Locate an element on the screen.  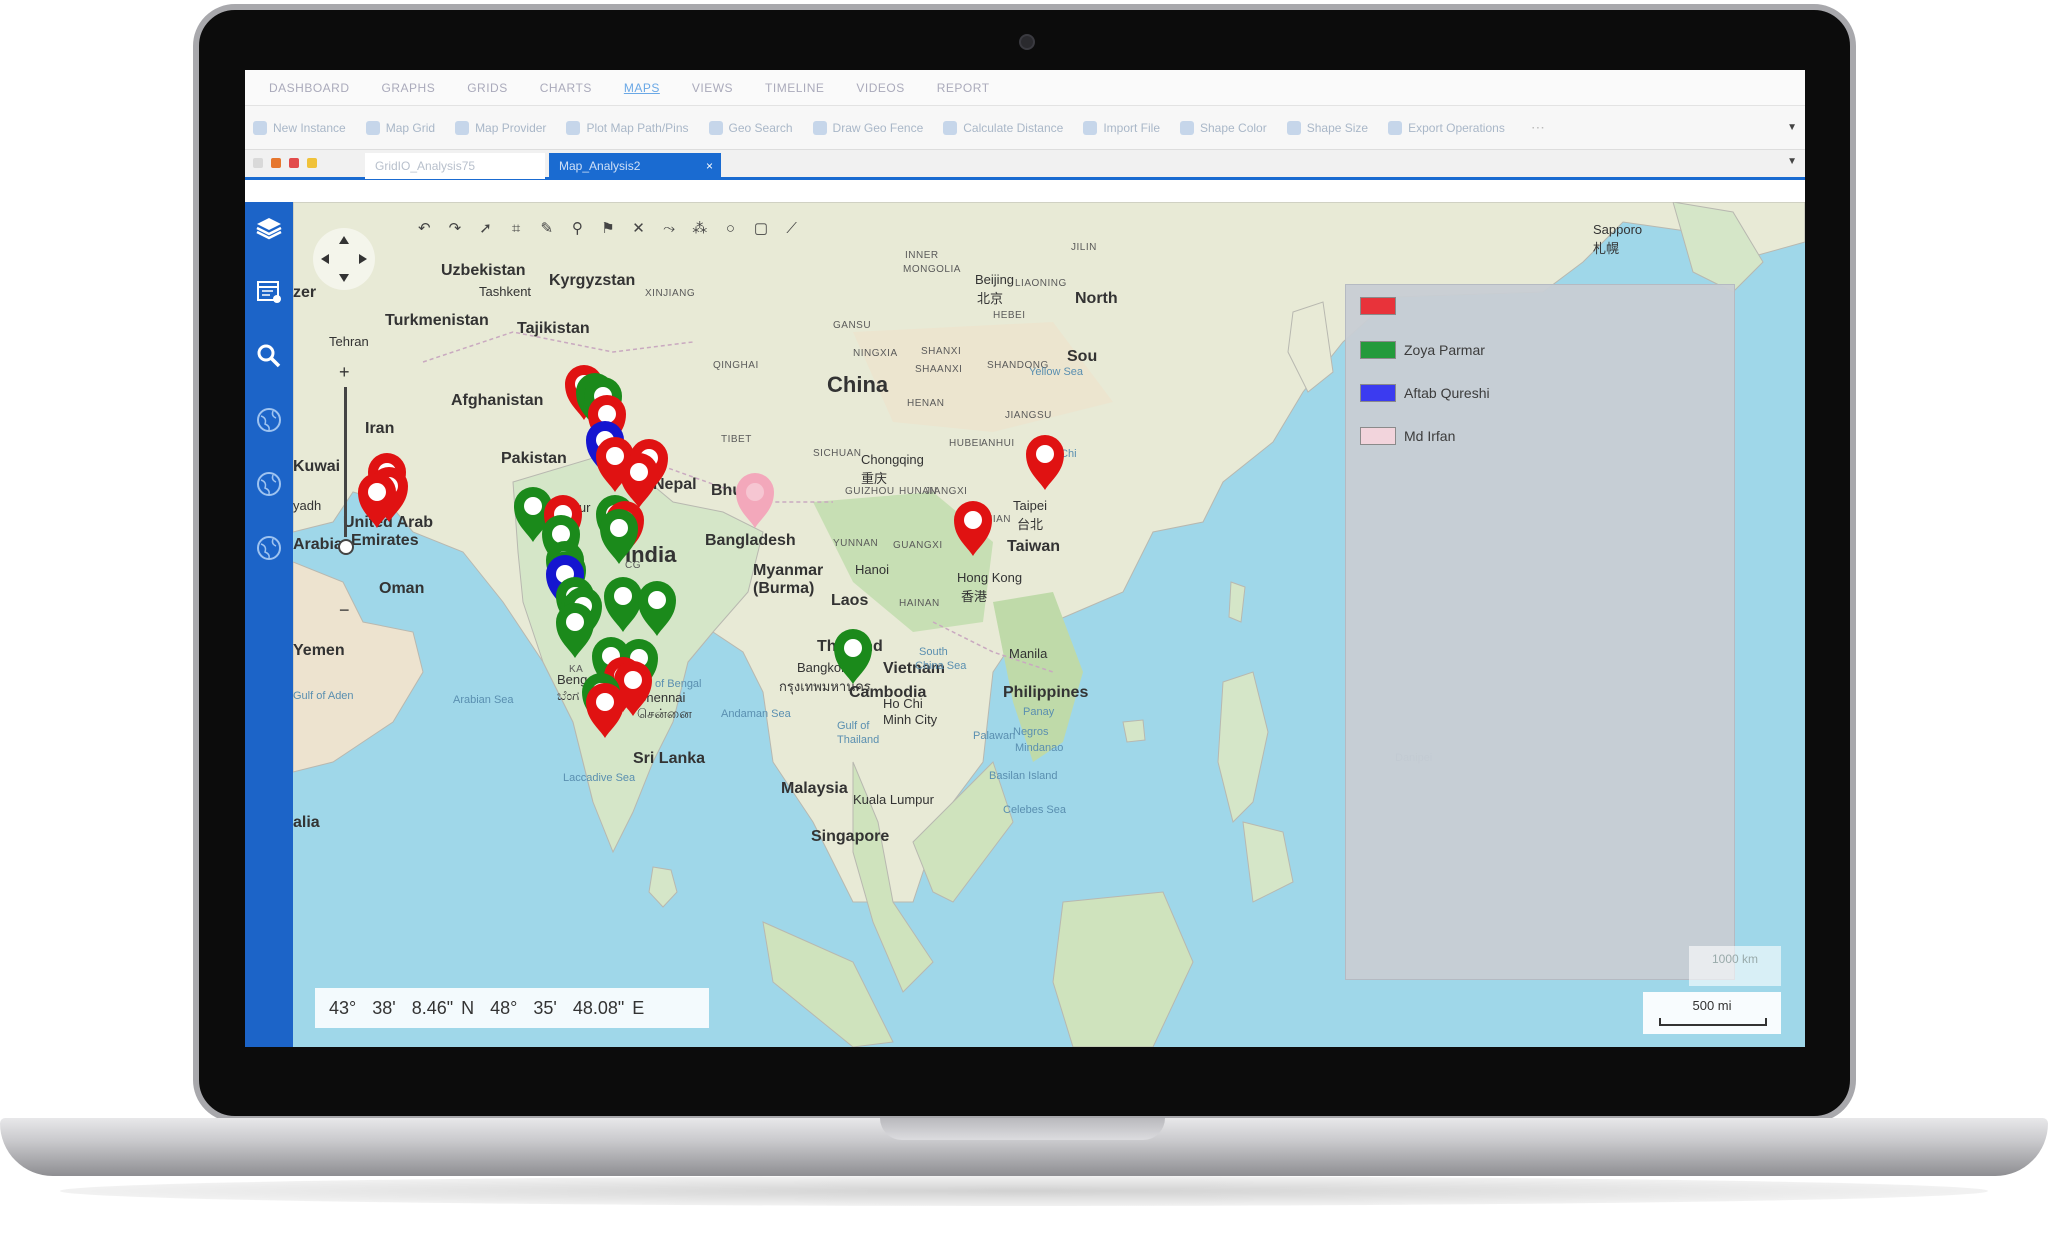
tab-bar-icons is located at coordinates (285, 163).